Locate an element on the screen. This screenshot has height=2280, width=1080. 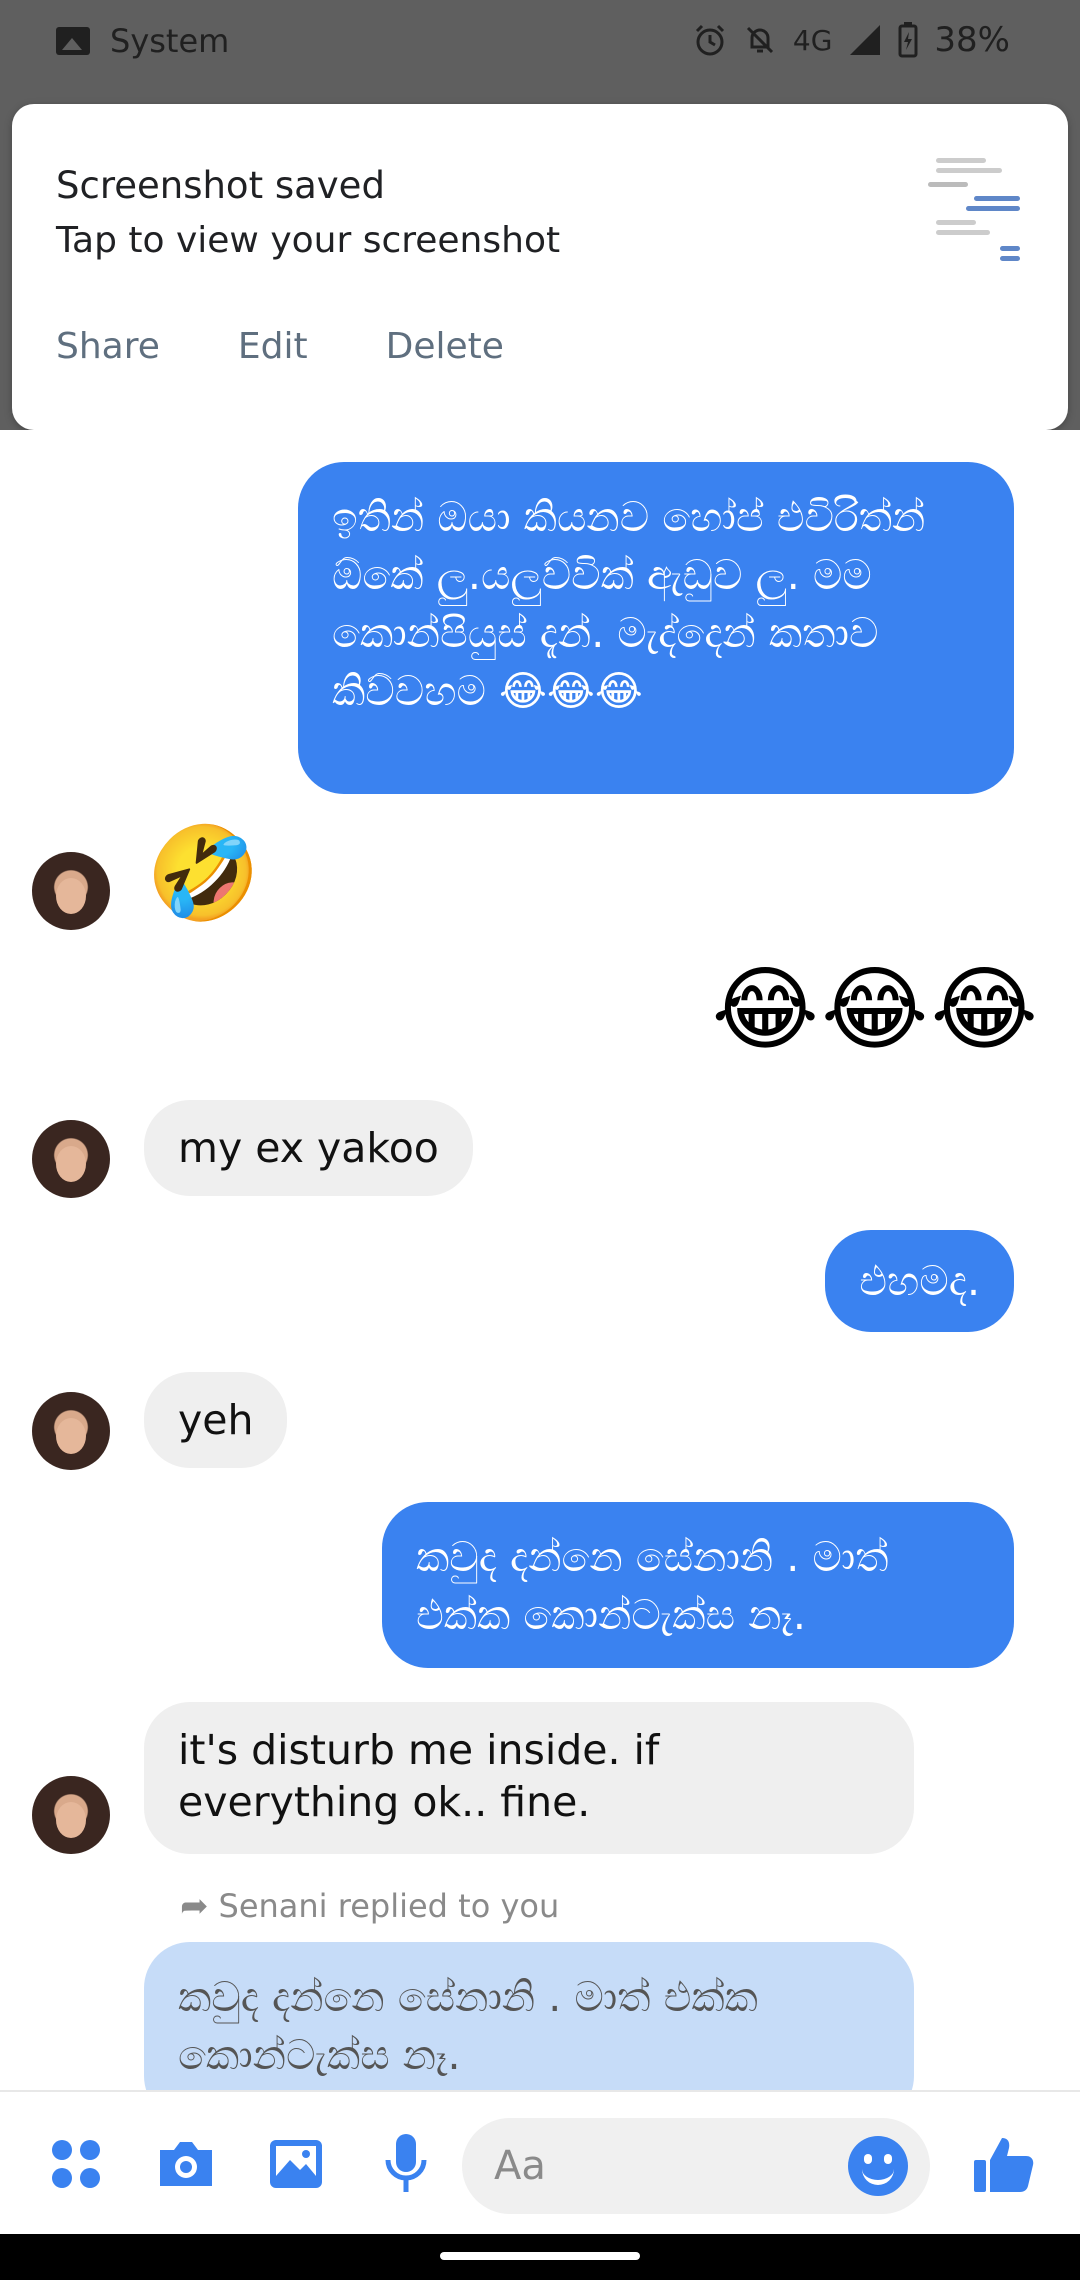
reply-indicator: ➦ Senani replied to you is located at coordinates (369, 1906).